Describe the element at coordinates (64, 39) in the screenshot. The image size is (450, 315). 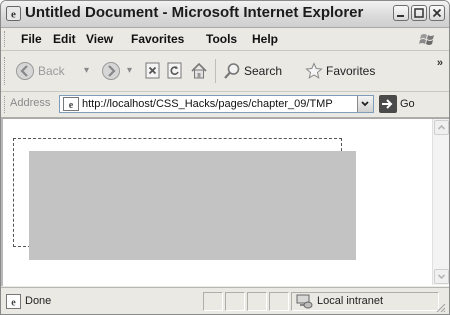
I see `menu-edit: Edit` at that location.